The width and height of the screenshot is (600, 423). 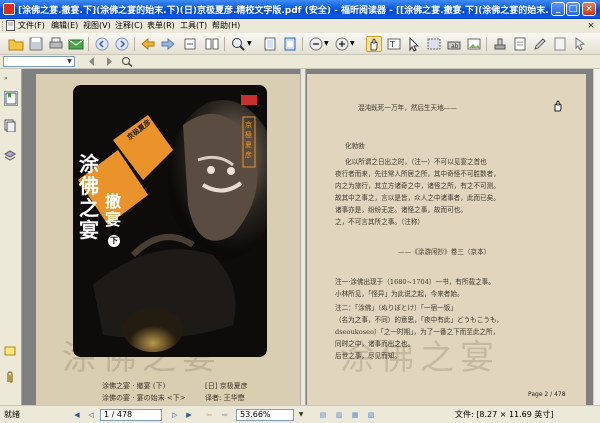 I want to click on email-icon, so click(x=76, y=44).